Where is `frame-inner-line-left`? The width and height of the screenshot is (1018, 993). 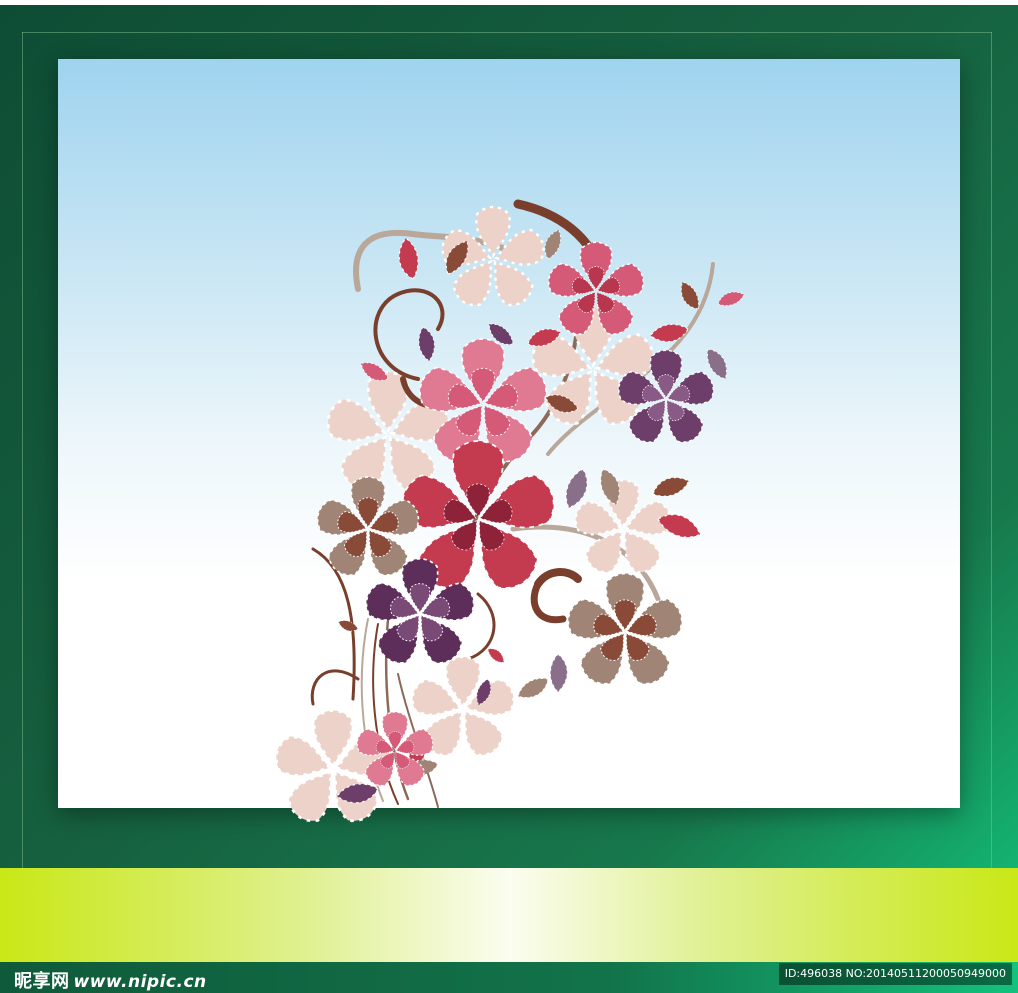 frame-inner-line-left is located at coordinates (22, 499).